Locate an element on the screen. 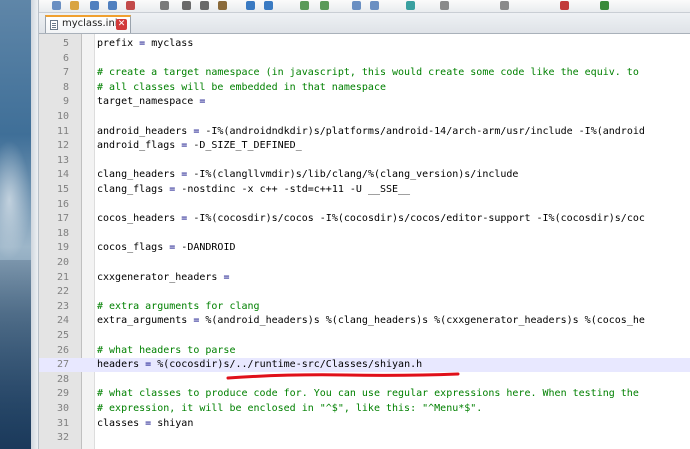  code-line: 12 android_flags = -D_SIZE_T_DEFINED_ is located at coordinates (364, 146).